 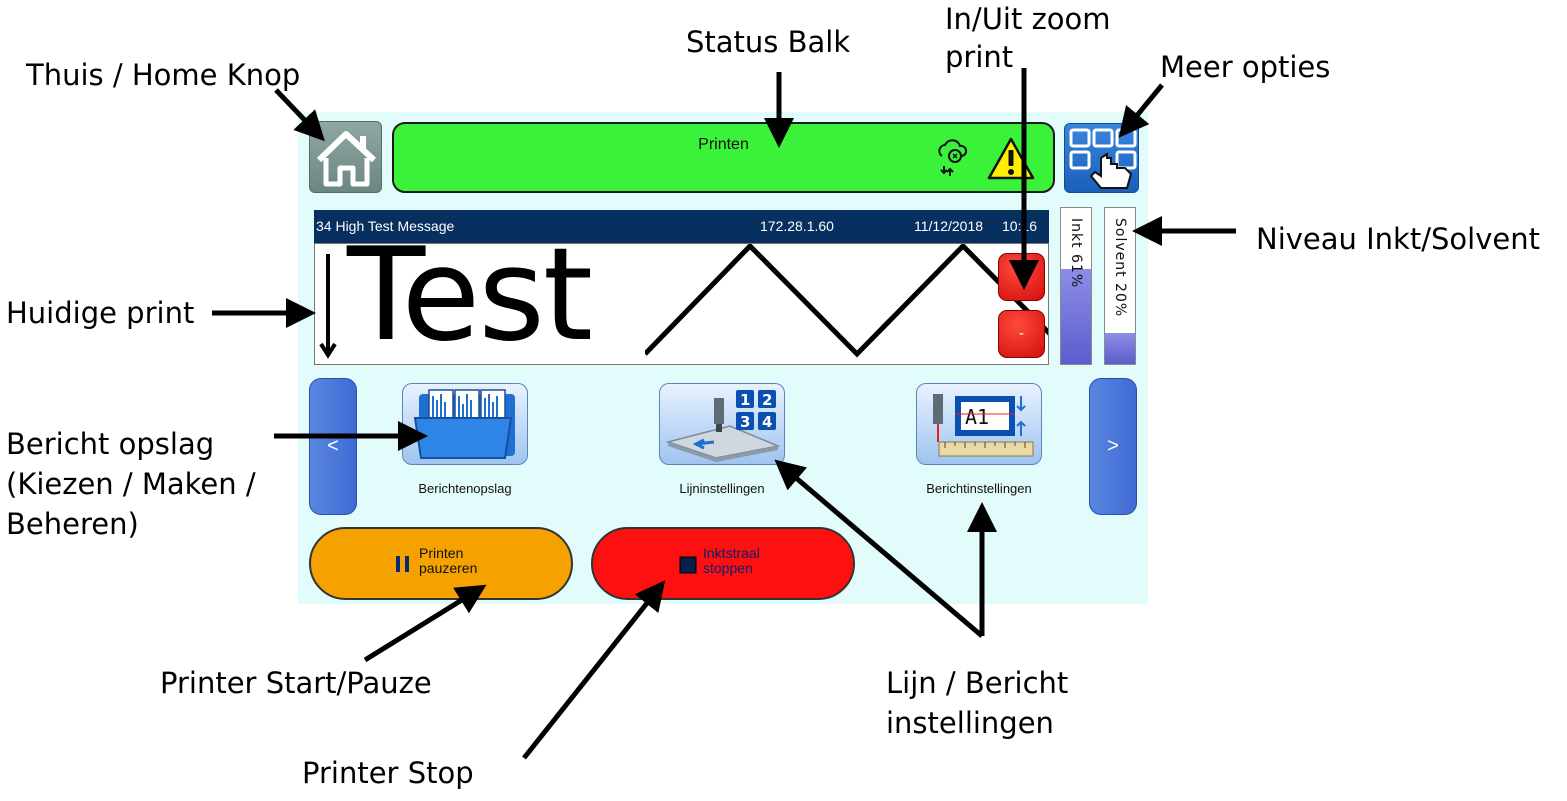 I want to click on arrow-more-options, so click(x=1141, y=110).